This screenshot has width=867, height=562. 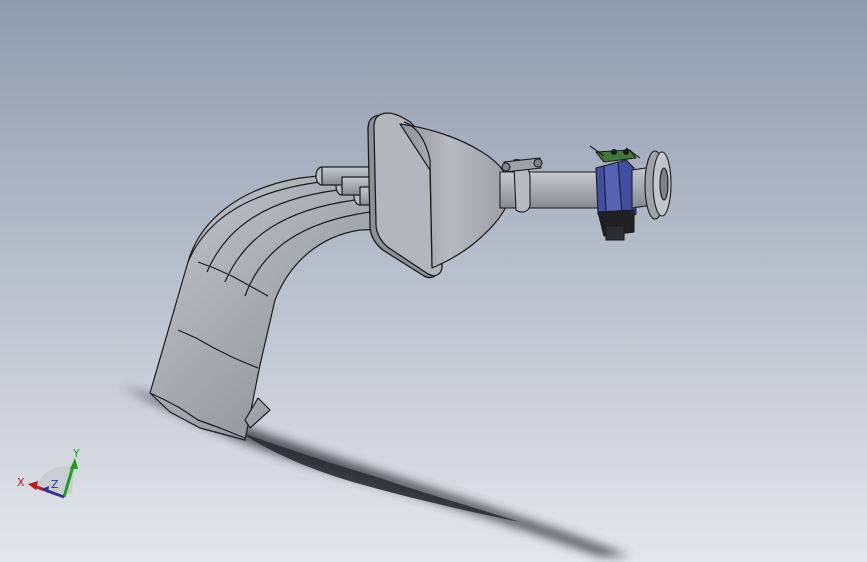 What do you see at coordinates (55, 484) in the screenshot?
I see `triad-z-label: Z` at bounding box center [55, 484].